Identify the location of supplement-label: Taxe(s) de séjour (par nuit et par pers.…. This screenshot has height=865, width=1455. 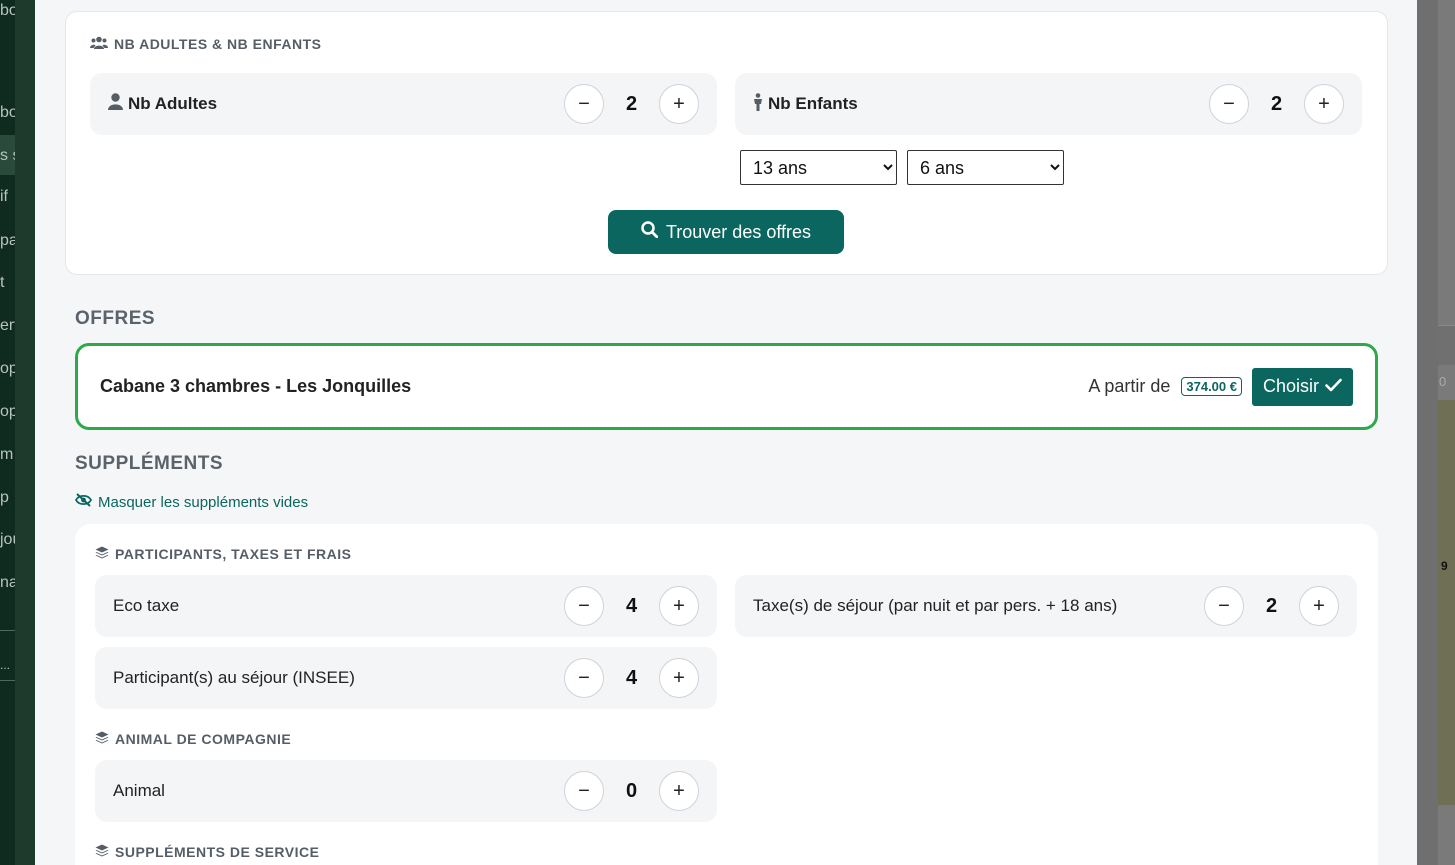
(935, 605).